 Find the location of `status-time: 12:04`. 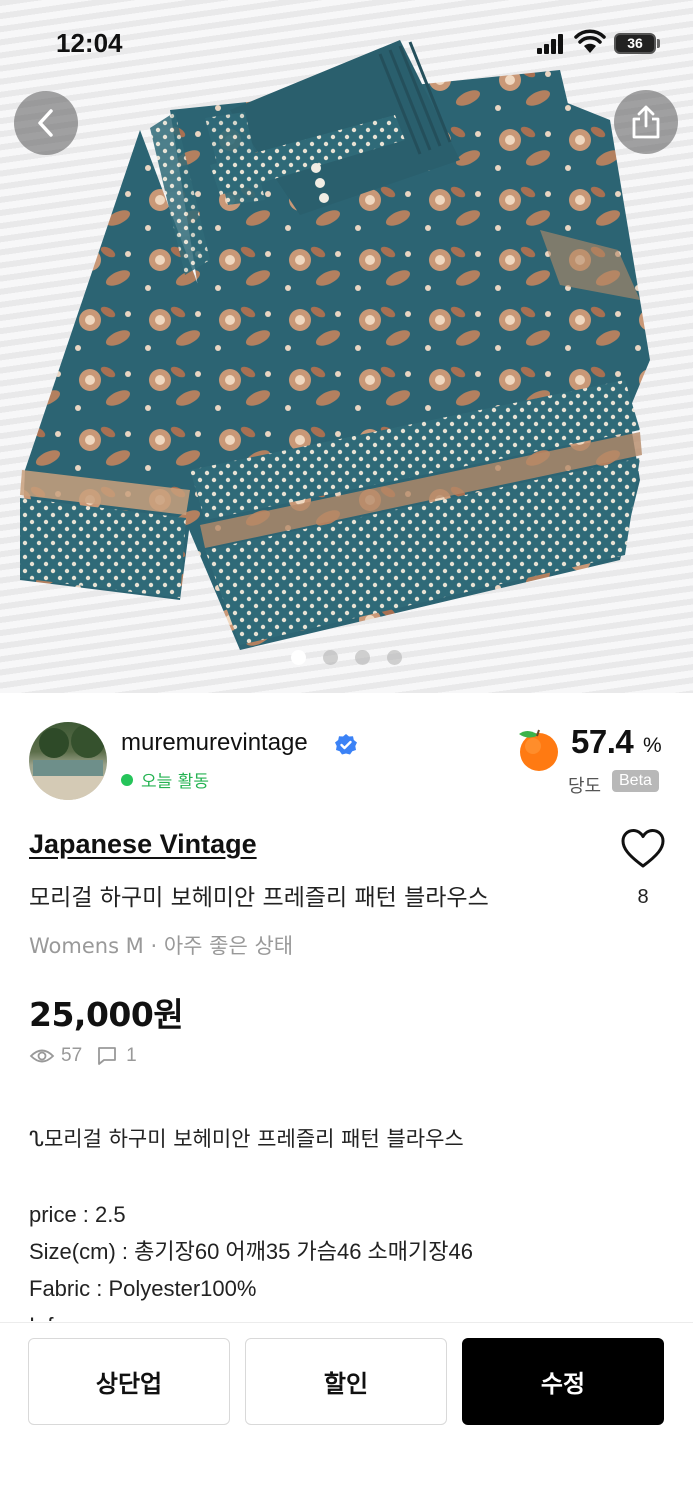

status-time: 12:04 is located at coordinates (89, 43).